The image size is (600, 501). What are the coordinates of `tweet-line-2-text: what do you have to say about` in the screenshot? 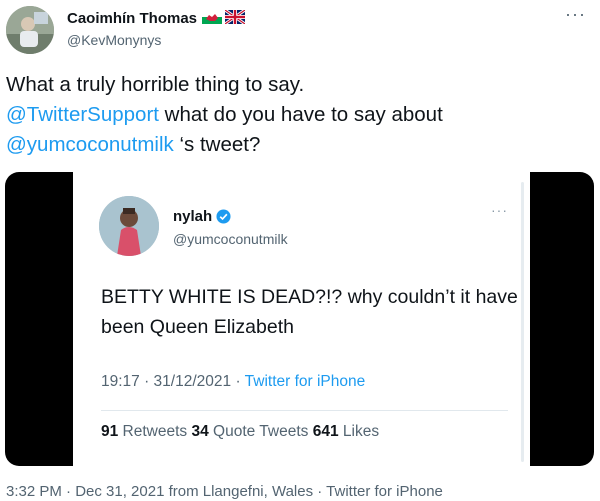 It's located at (300, 114).